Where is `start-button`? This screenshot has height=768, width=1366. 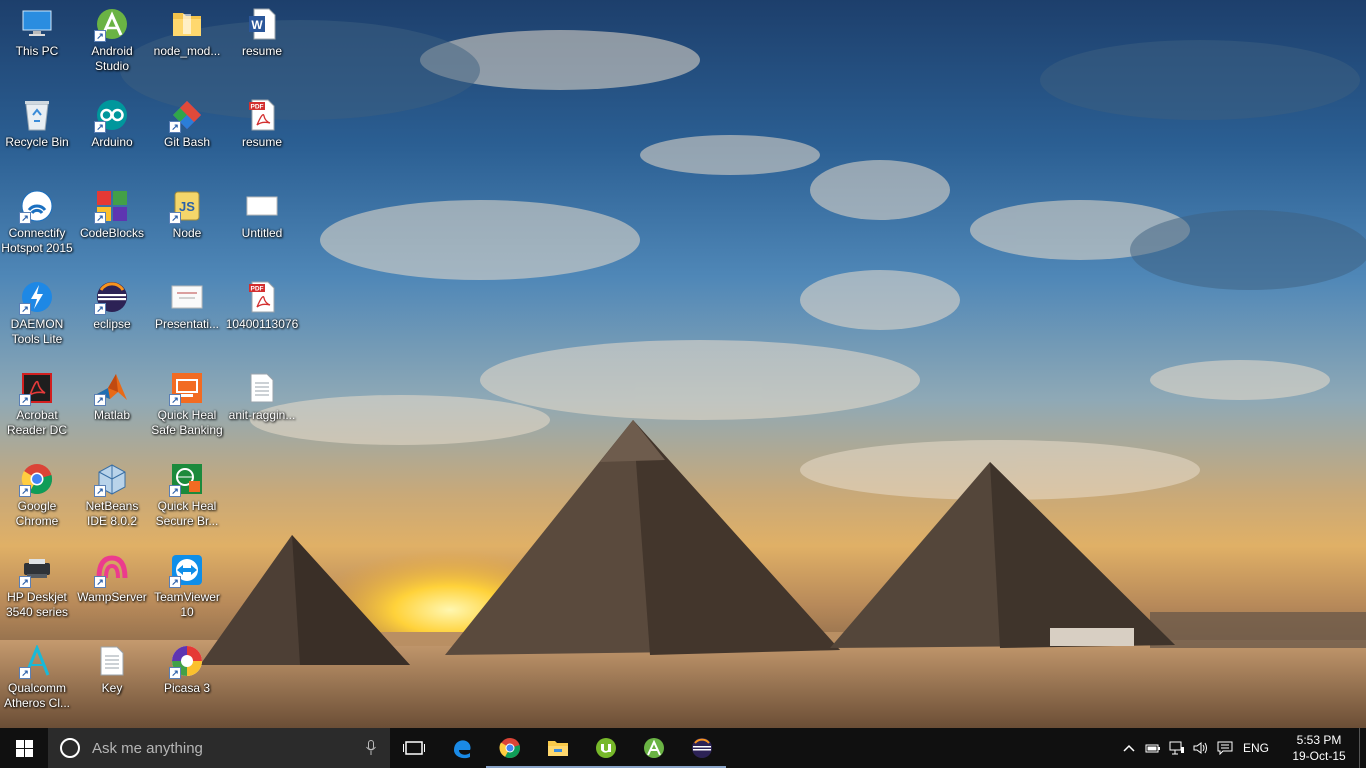 start-button is located at coordinates (24, 748).